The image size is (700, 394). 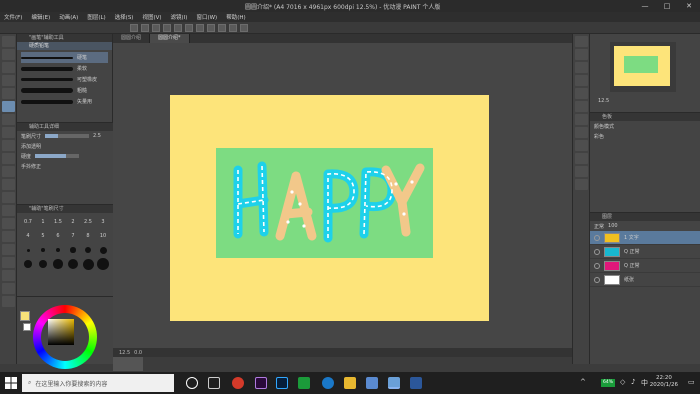 I want to click on settings-icon, so click(x=244, y=27).